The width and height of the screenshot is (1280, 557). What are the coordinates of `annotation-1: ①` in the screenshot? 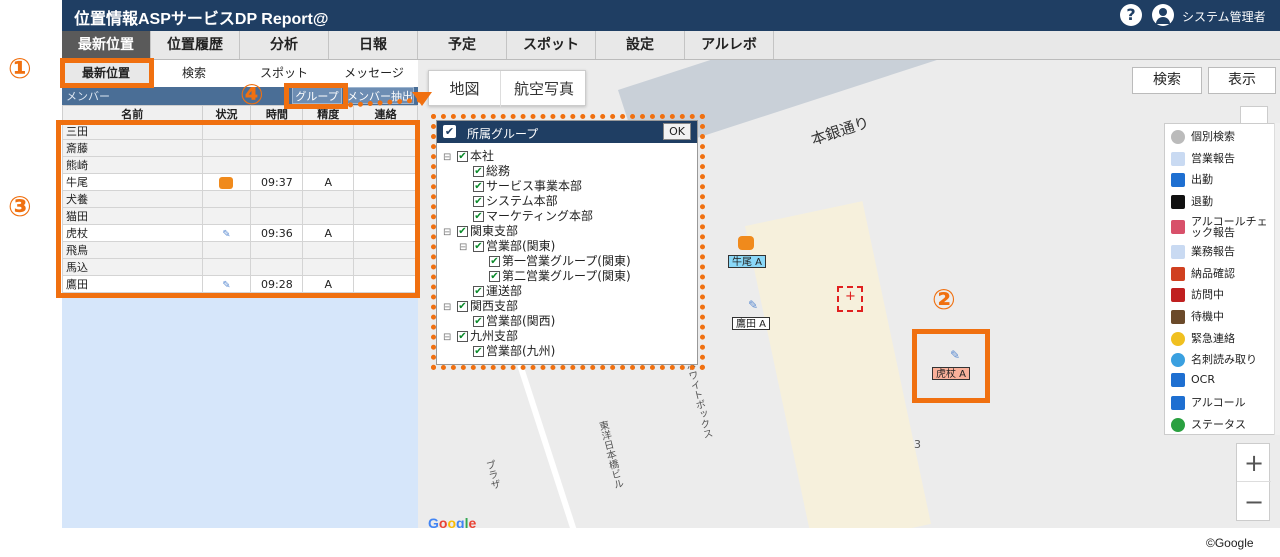 It's located at (20, 68).